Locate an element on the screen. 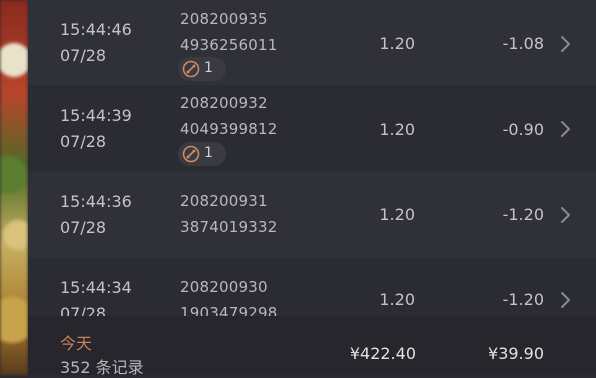 This screenshot has width=596, height=378. row-id-line2: 3874019332 is located at coordinates (229, 227).